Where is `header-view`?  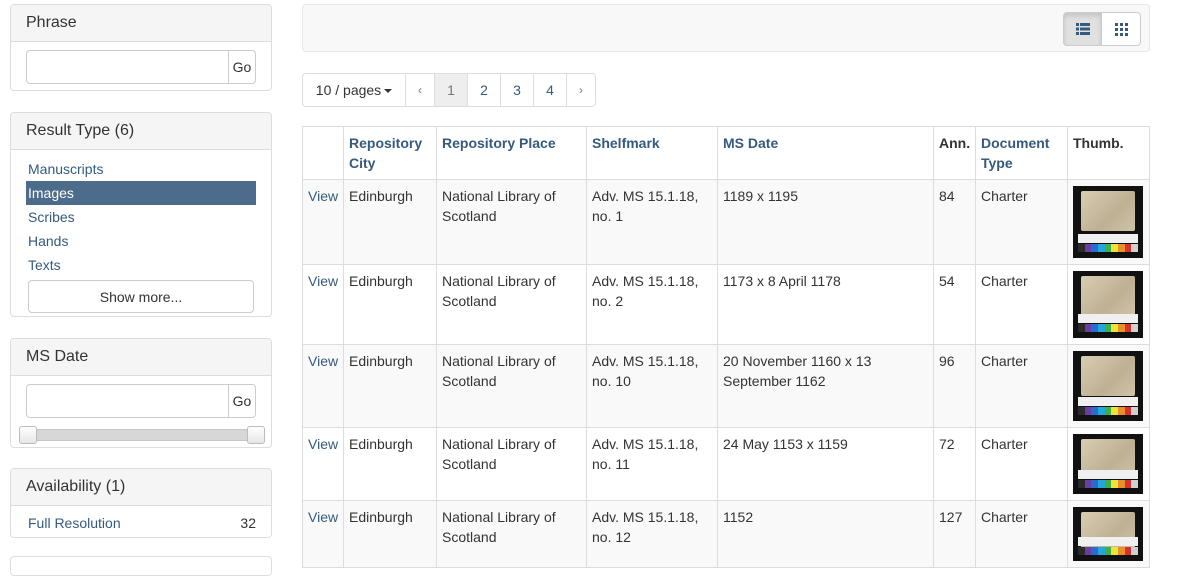
header-view is located at coordinates (323, 153).